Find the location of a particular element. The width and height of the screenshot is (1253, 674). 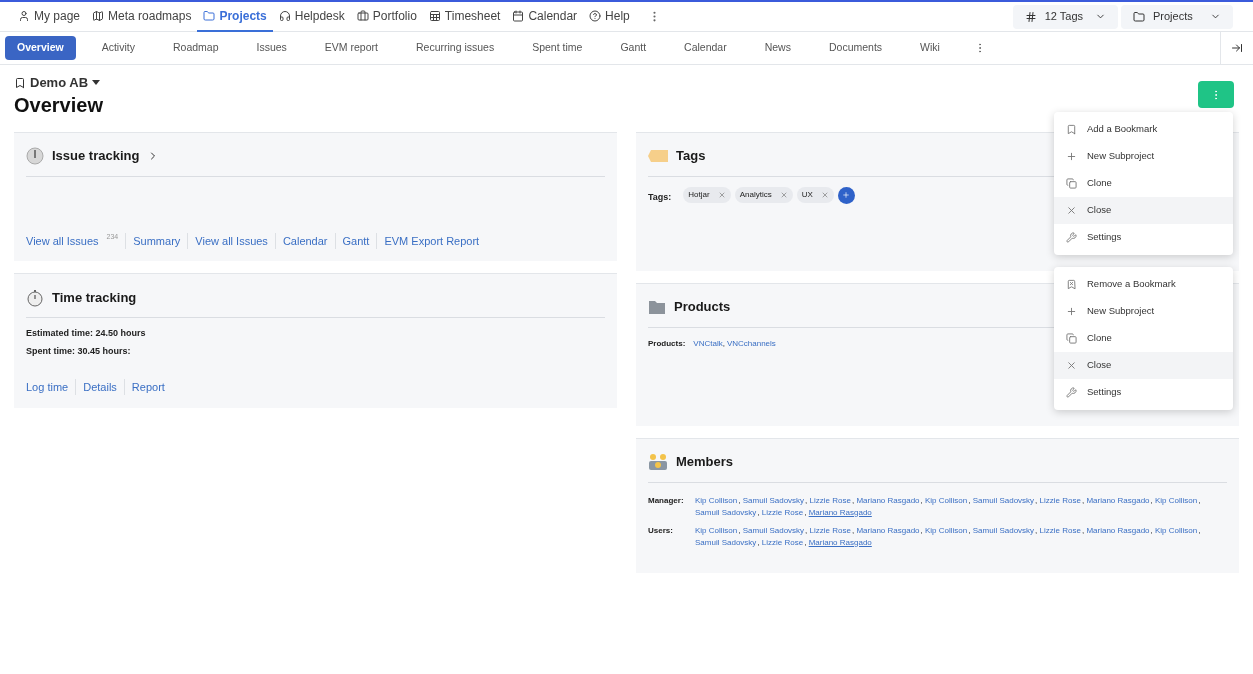

tab: Overview is located at coordinates (40, 48).